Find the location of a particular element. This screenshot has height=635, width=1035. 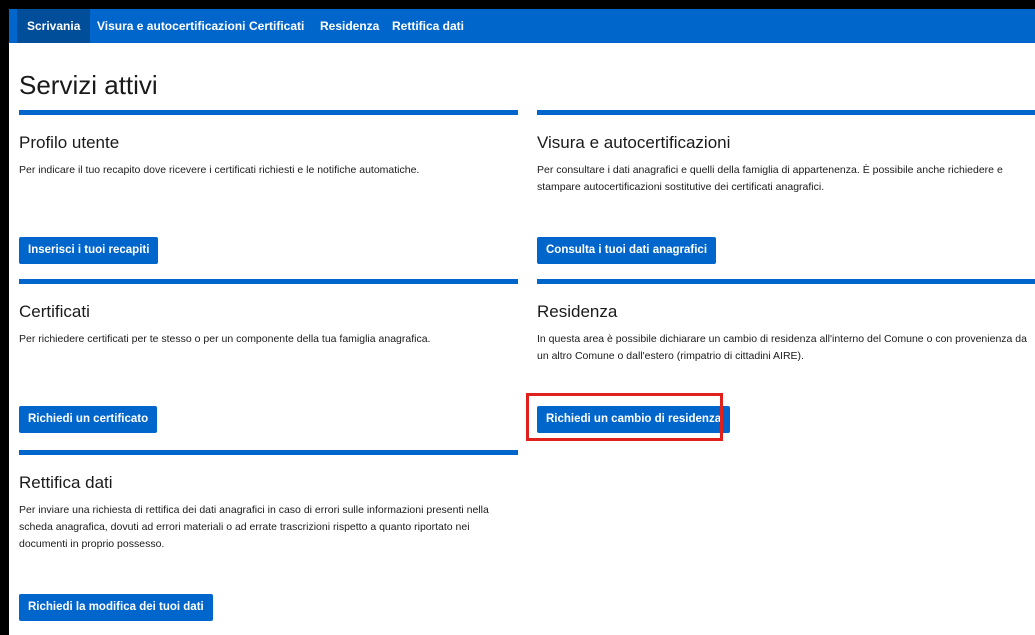

richiedi-cambio-residenza-button: Richiedi un cambio di residenza is located at coordinates (634, 419).